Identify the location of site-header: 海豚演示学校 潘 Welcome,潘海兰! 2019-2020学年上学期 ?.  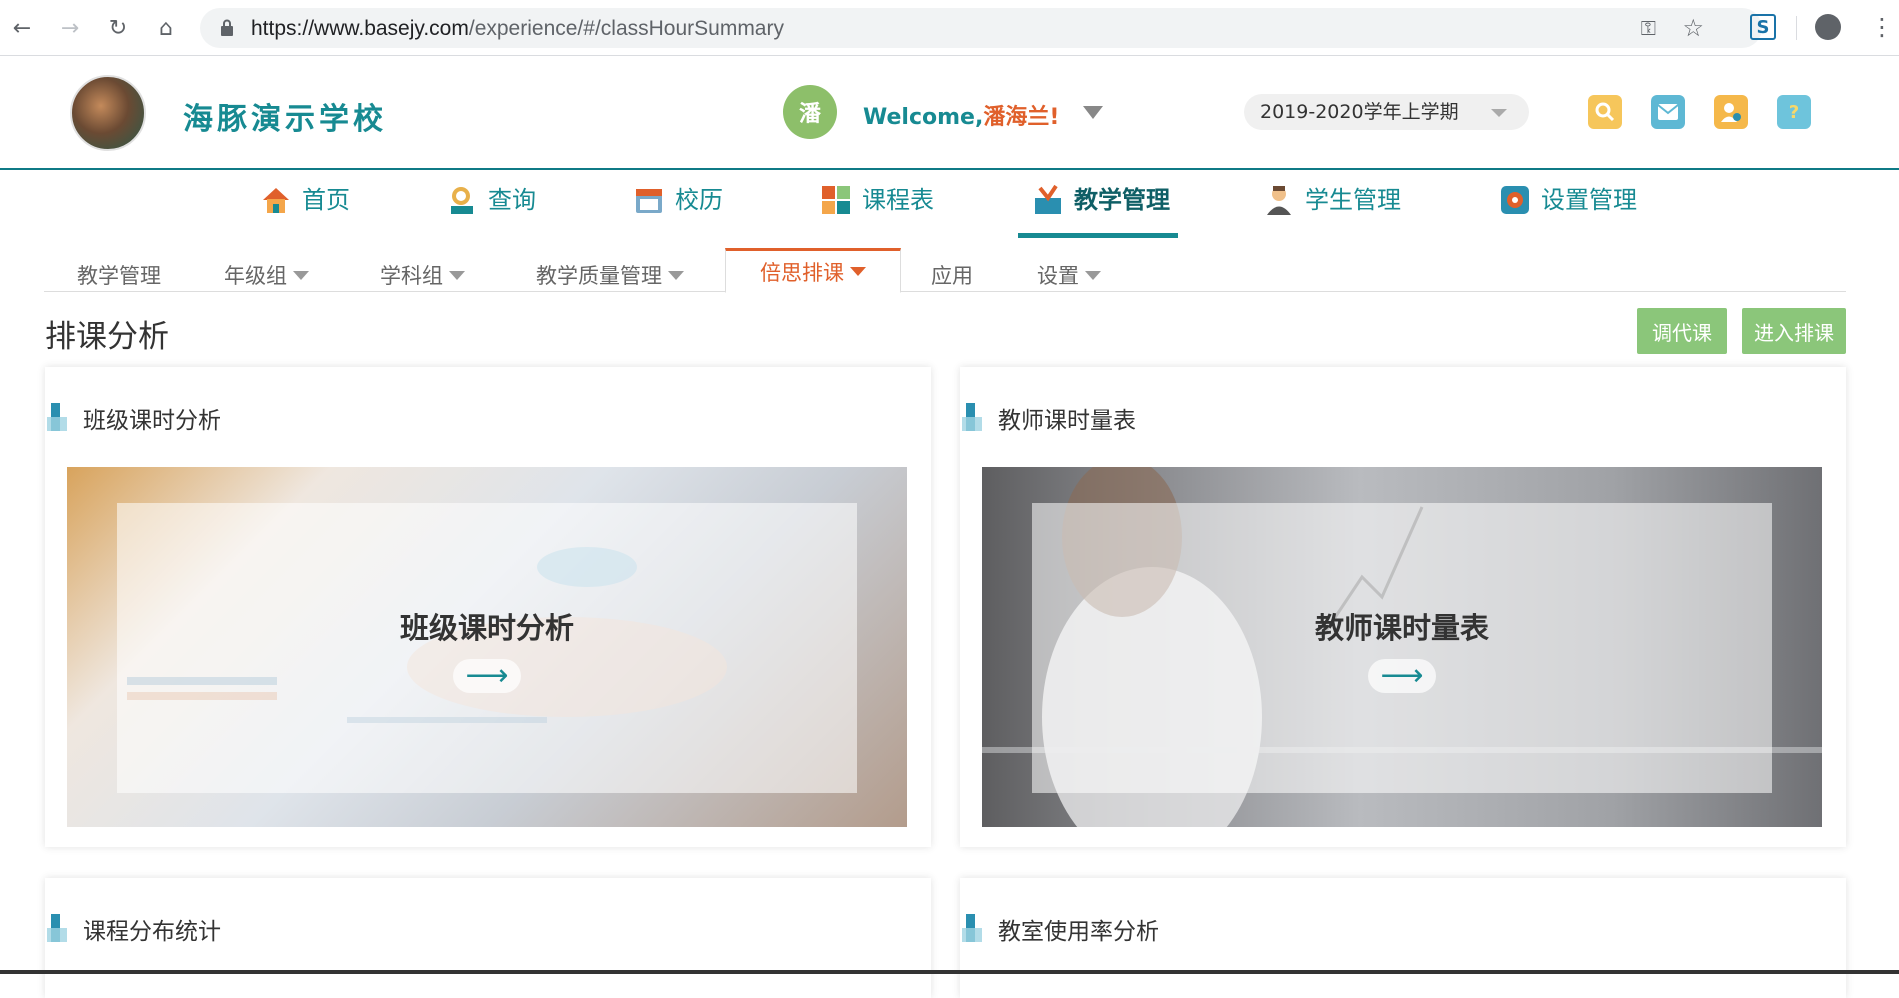
(949, 113).